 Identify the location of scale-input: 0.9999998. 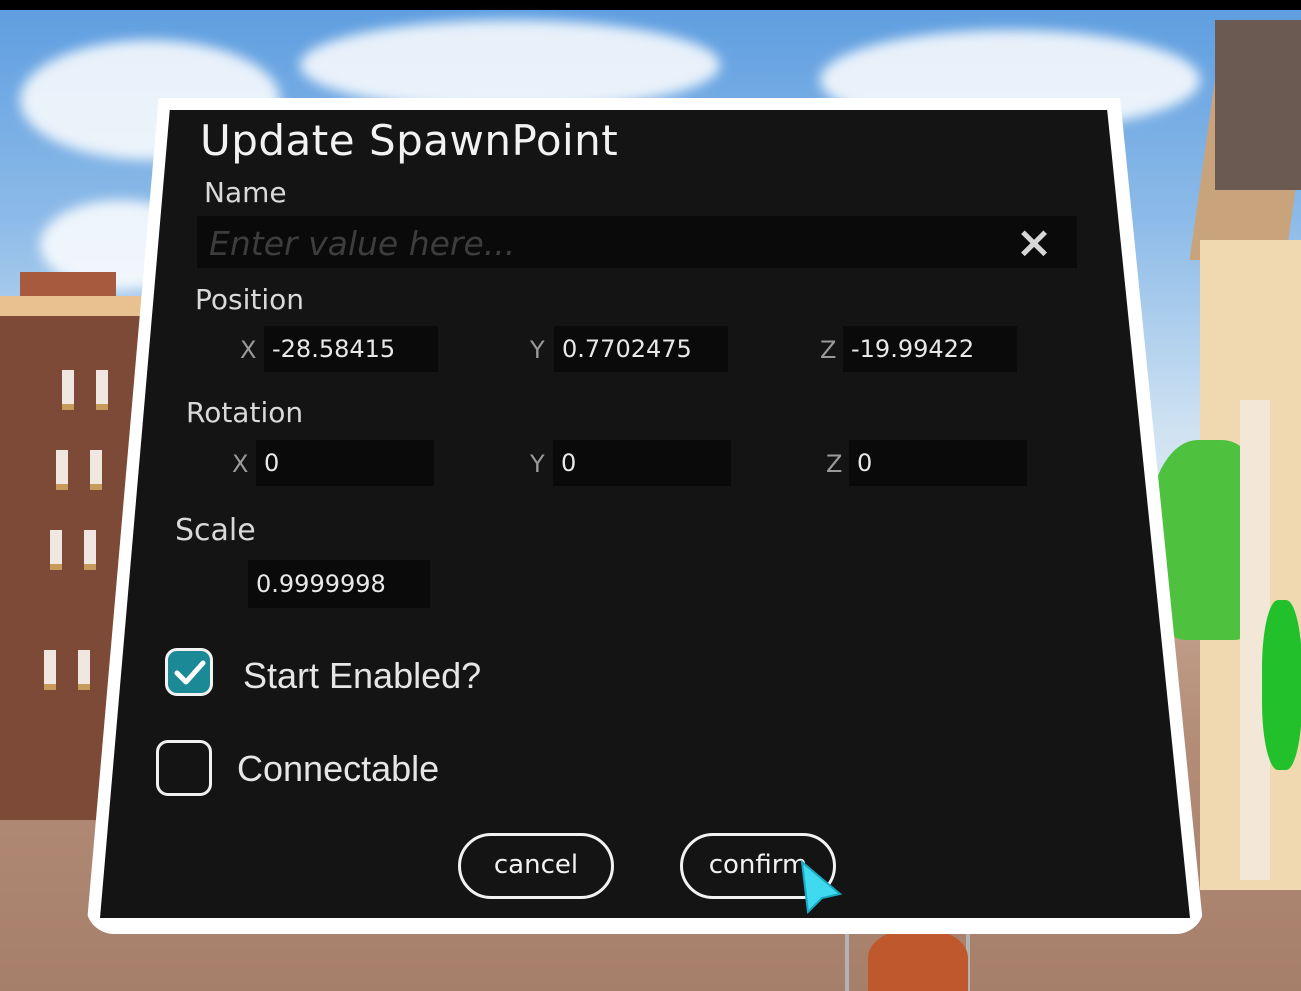
(339, 584).